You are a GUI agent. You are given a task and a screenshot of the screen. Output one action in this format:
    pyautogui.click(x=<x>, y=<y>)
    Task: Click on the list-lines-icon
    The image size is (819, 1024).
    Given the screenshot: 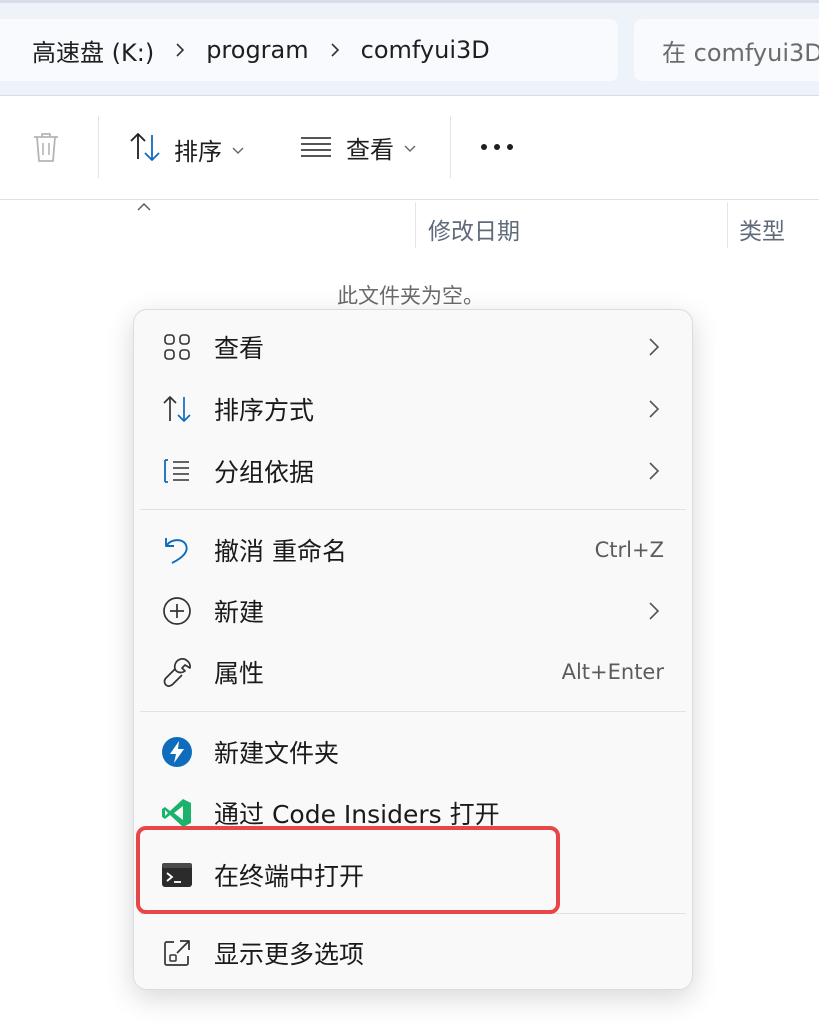 What is the action you would take?
    pyautogui.click(x=316, y=148)
    